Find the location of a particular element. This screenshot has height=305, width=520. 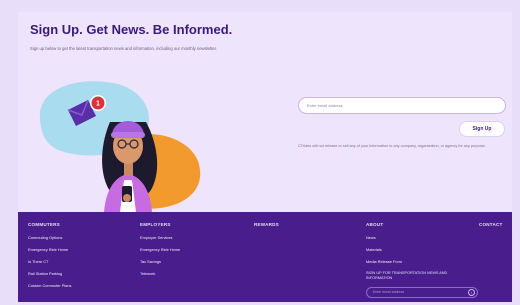

footer-link-news: News is located at coordinates (422, 237).